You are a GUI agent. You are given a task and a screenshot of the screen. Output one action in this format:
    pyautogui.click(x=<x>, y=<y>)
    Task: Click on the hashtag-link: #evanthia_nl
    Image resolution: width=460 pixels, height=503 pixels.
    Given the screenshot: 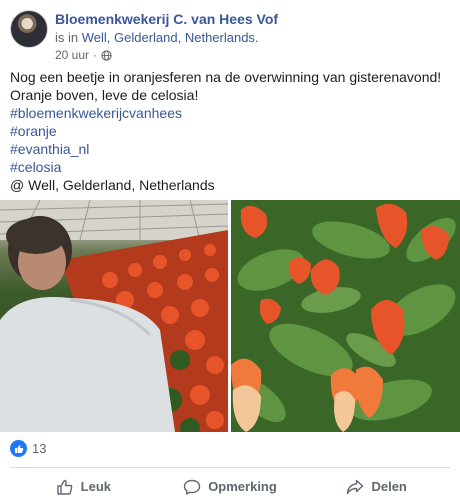 What is the action you would take?
    pyautogui.click(x=230, y=149)
    